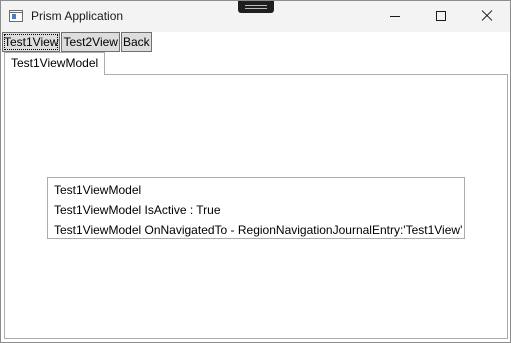 The image size is (511, 343). What do you see at coordinates (90, 42) in the screenshot?
I see `test2view-button: Test2View` at bounding box center [90, 42].